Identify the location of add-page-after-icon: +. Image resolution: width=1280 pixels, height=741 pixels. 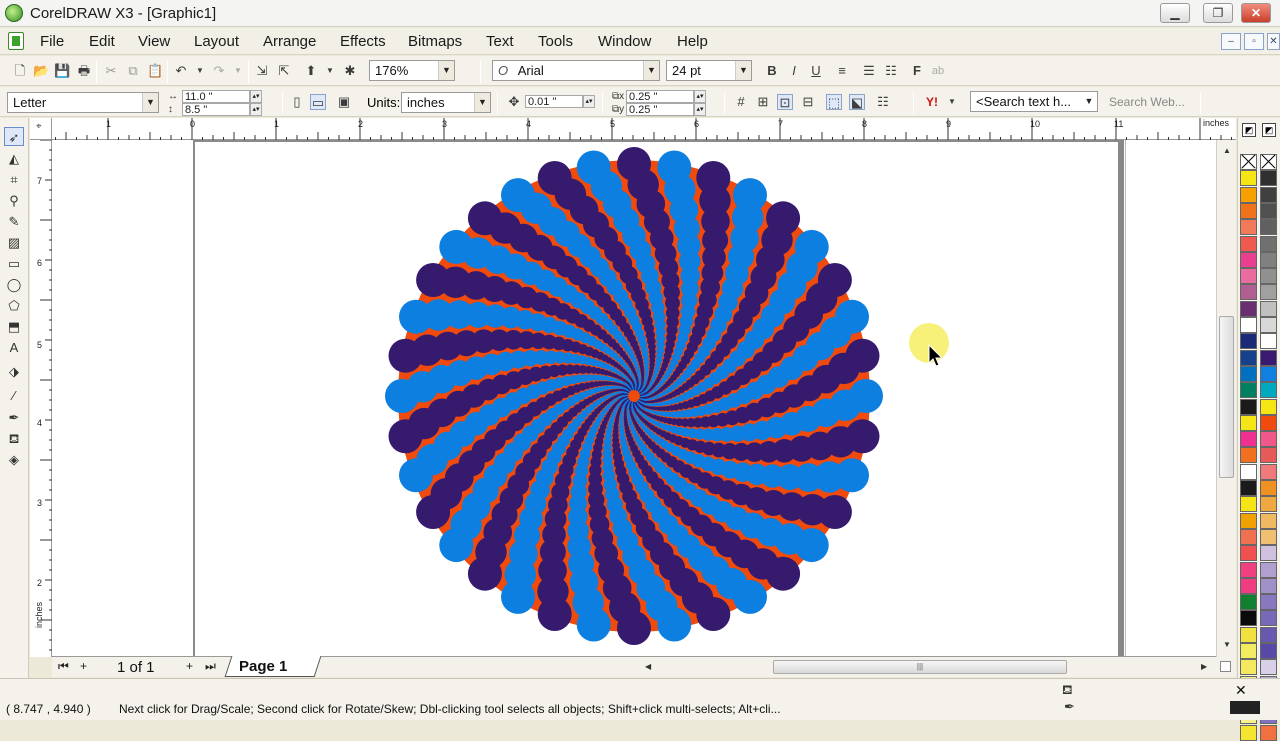
(189, 666).